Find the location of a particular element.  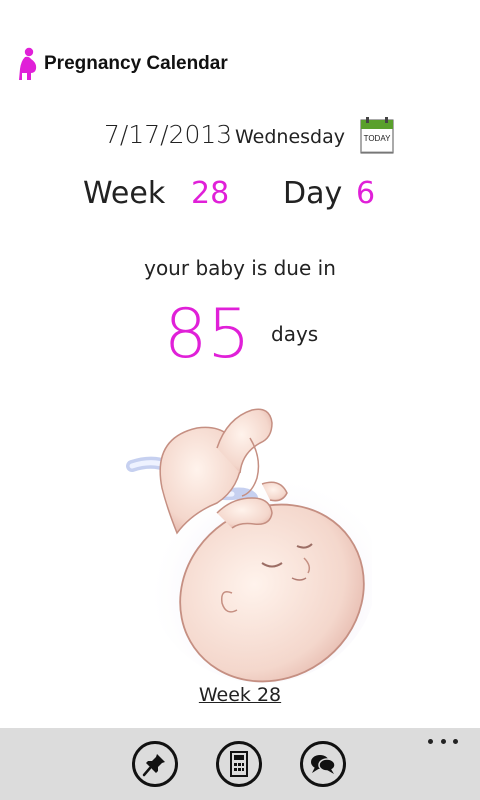

day-label: Day is located at coordinates (313, 193).